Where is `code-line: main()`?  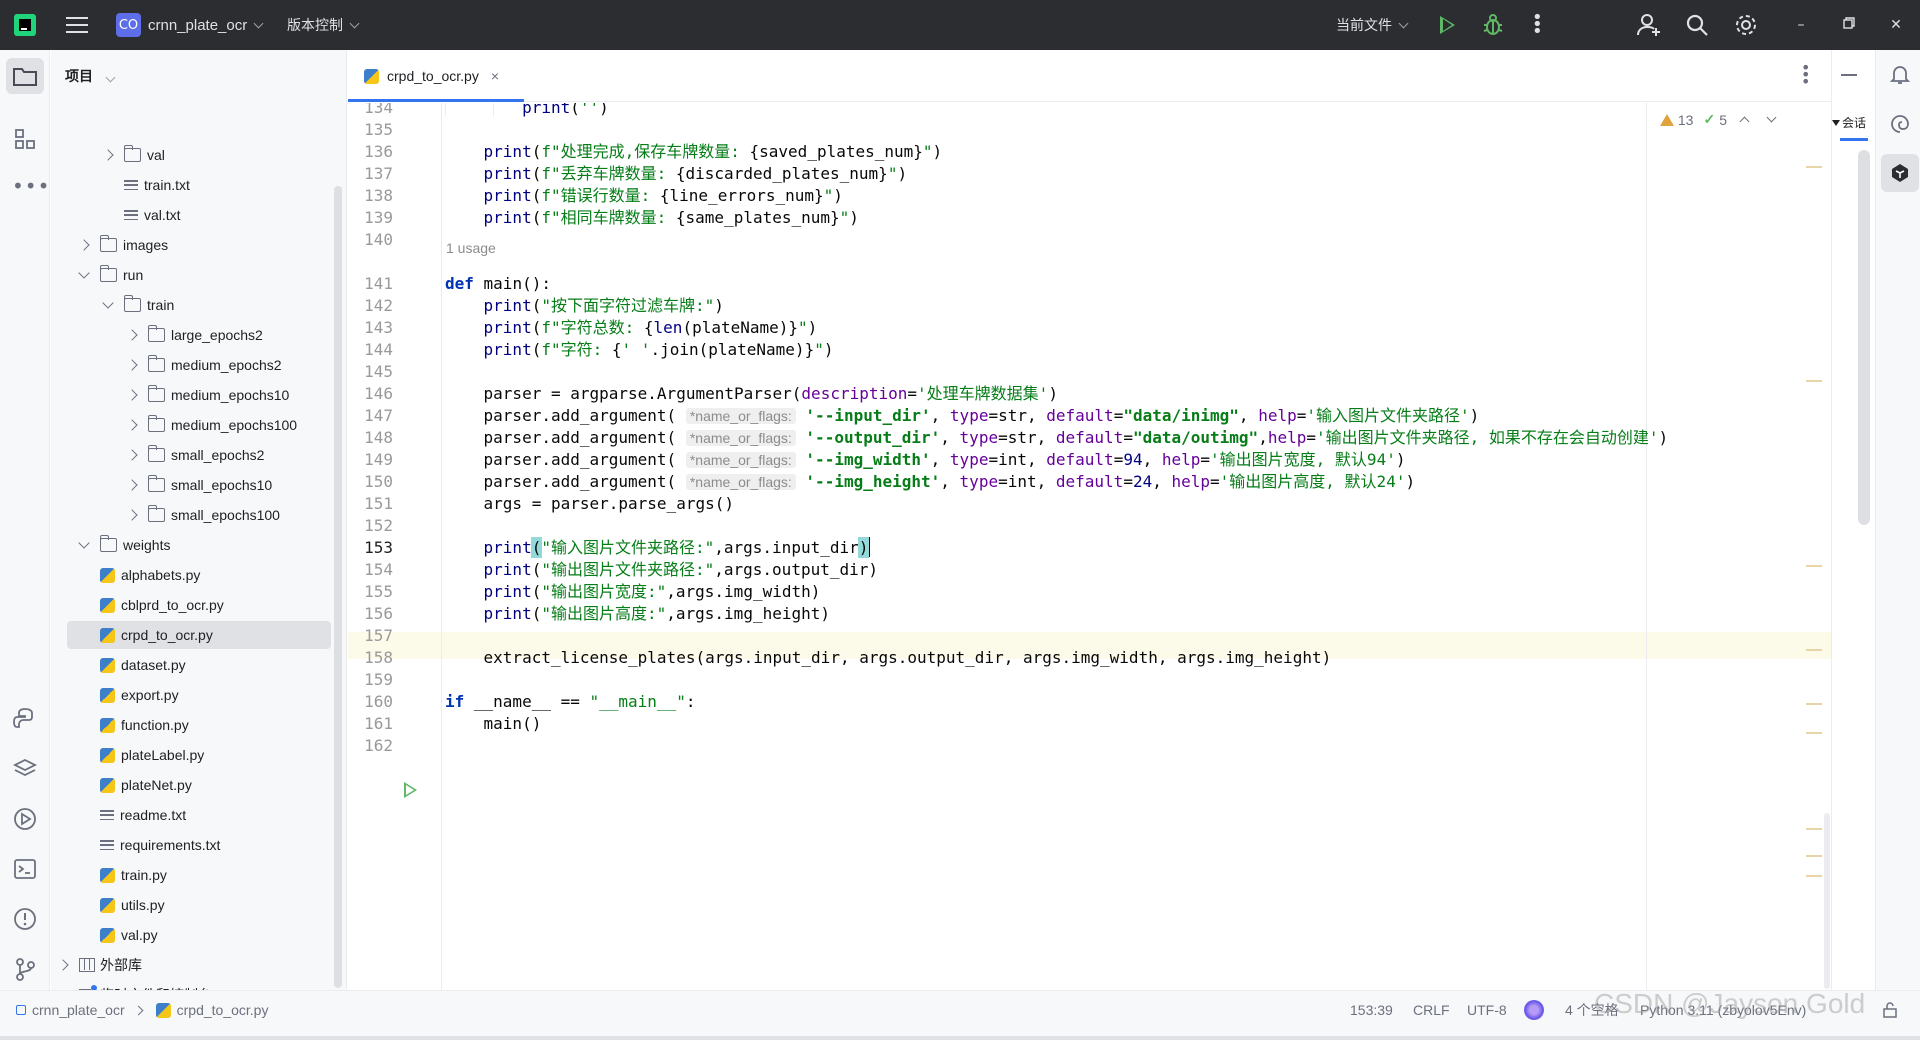
code-line: main() is located at coordinates (493, 723).